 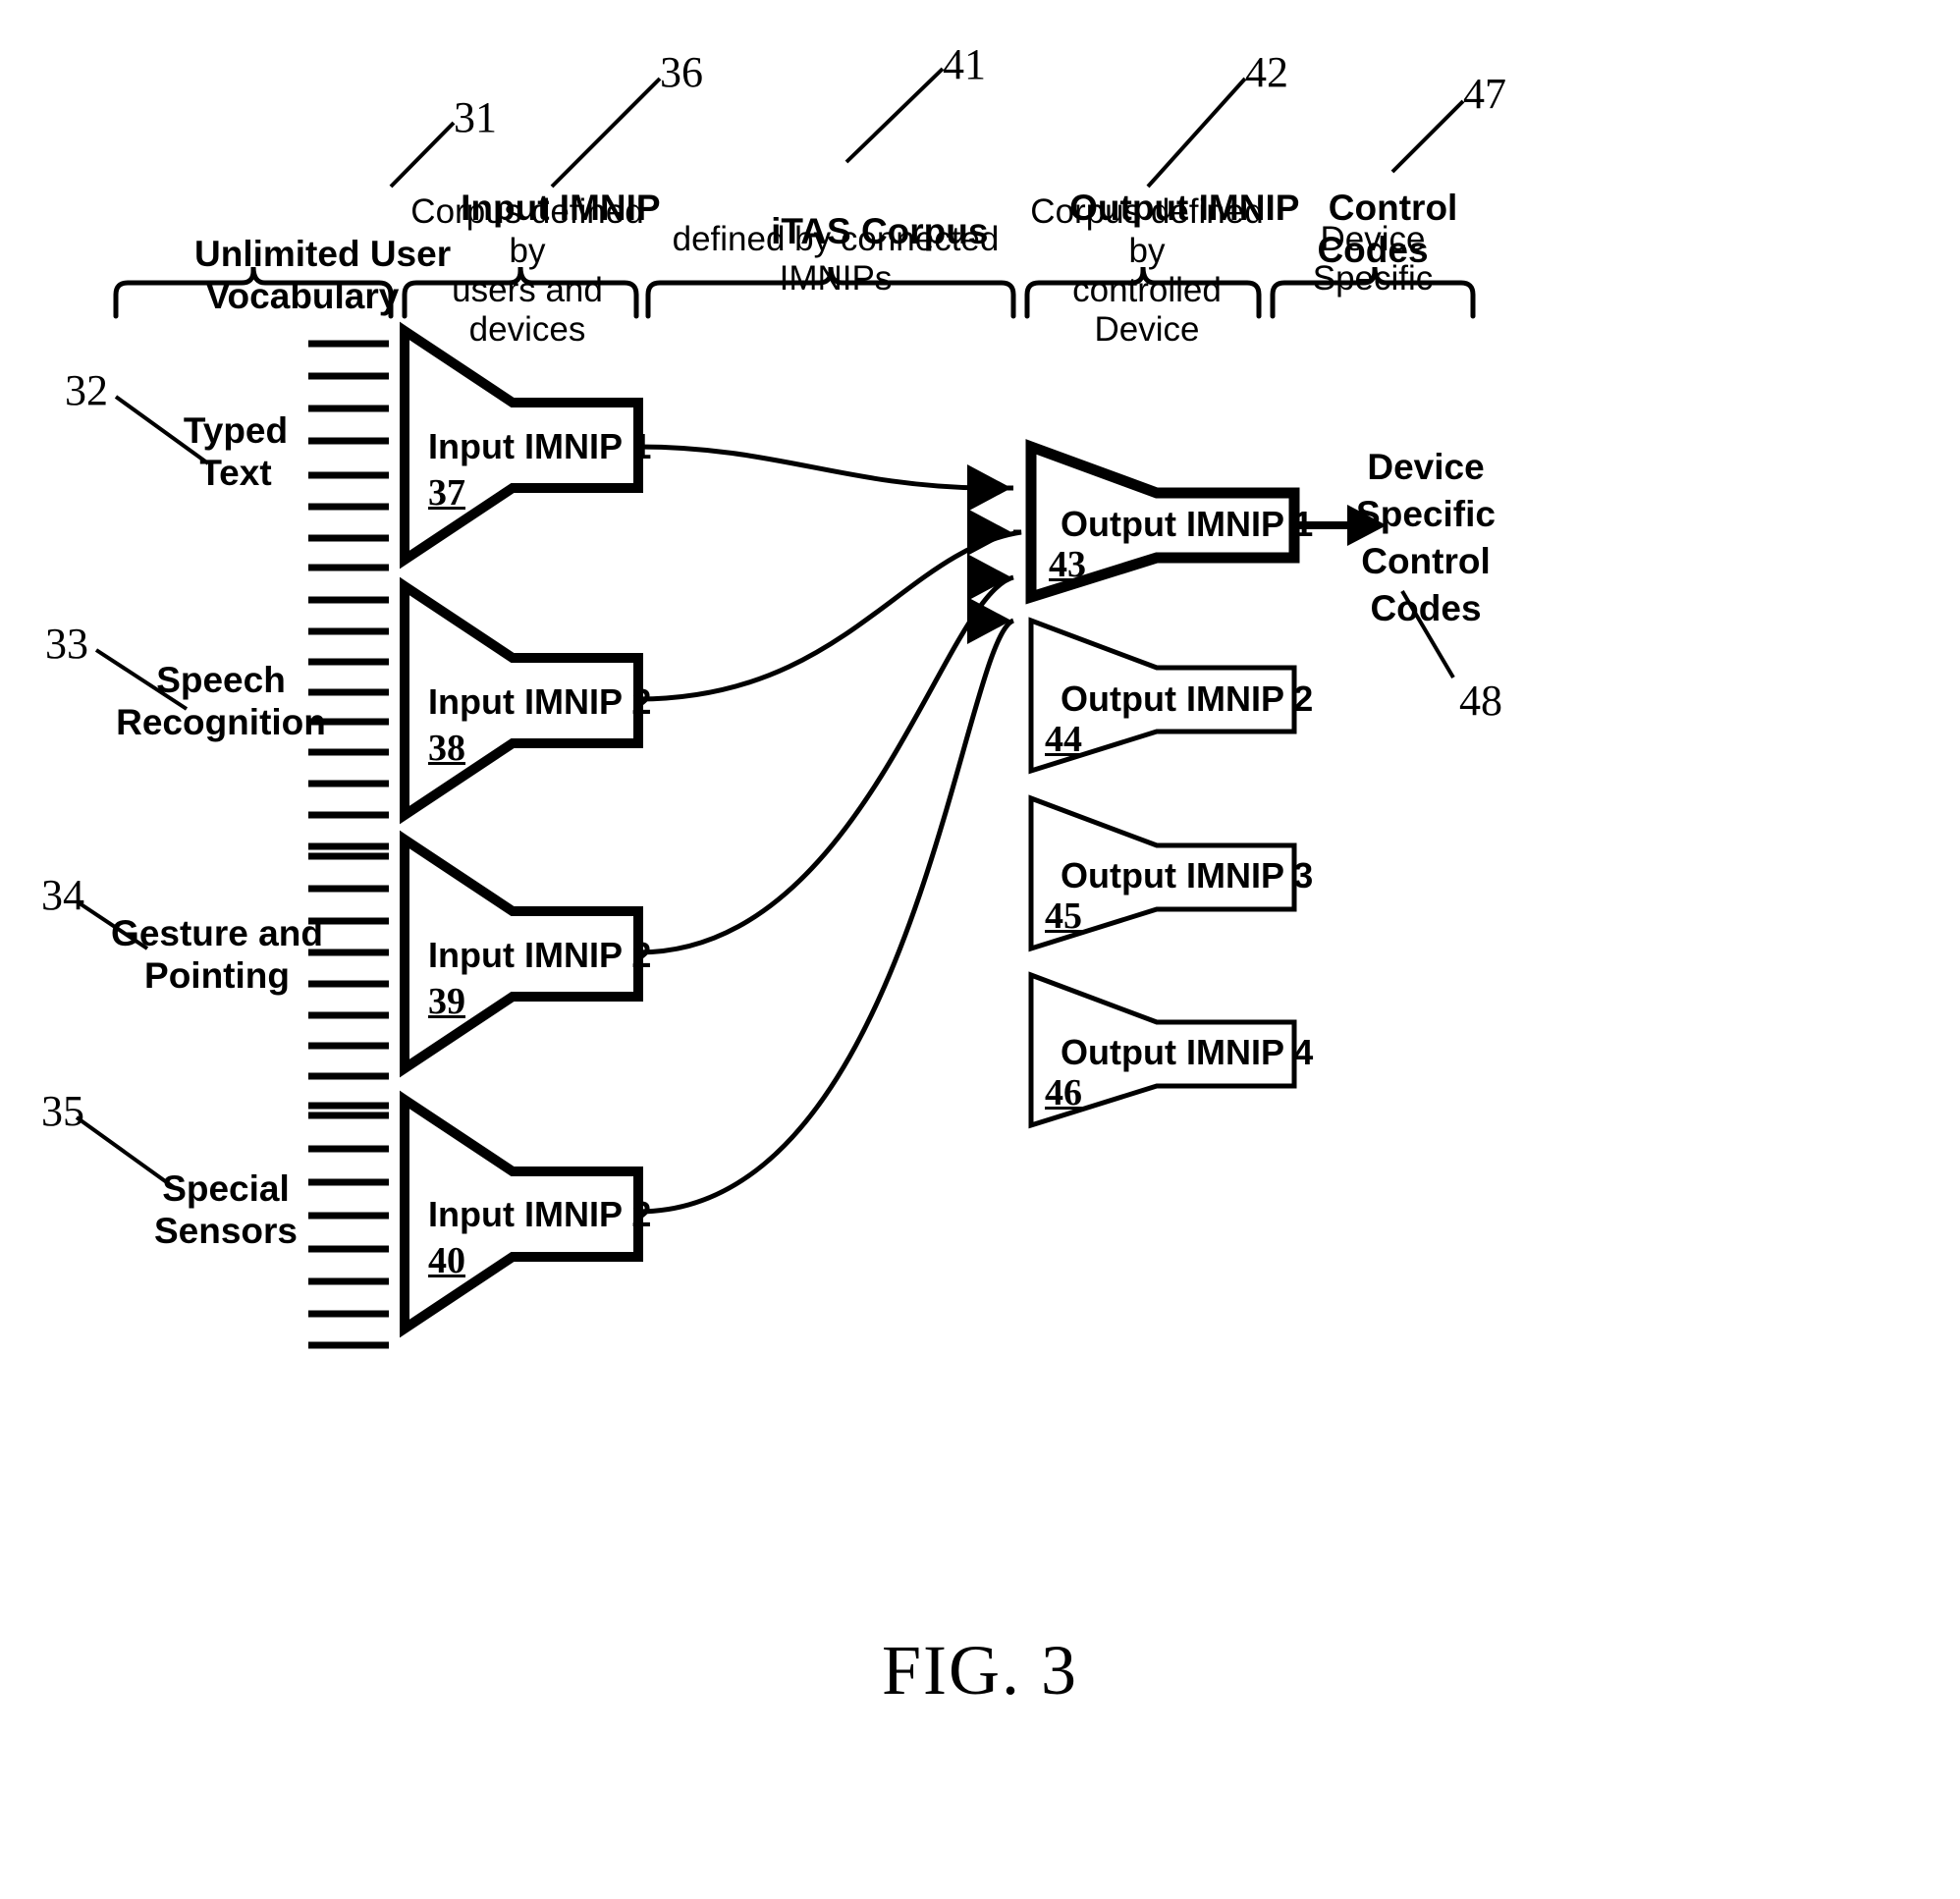 What do you see at coordinates (217, 955) in the screenshot?
I see `modality-label-gesture-and-pointing: Gesture and Pointing` at bounding box center [217, 955].